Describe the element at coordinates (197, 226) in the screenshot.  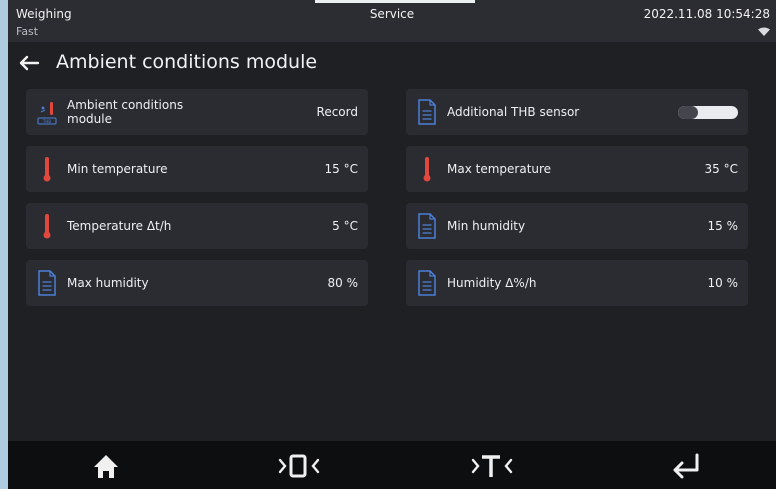
I see `tile-temperature-delta: Temperature Δt/h 5 °C` at that location.